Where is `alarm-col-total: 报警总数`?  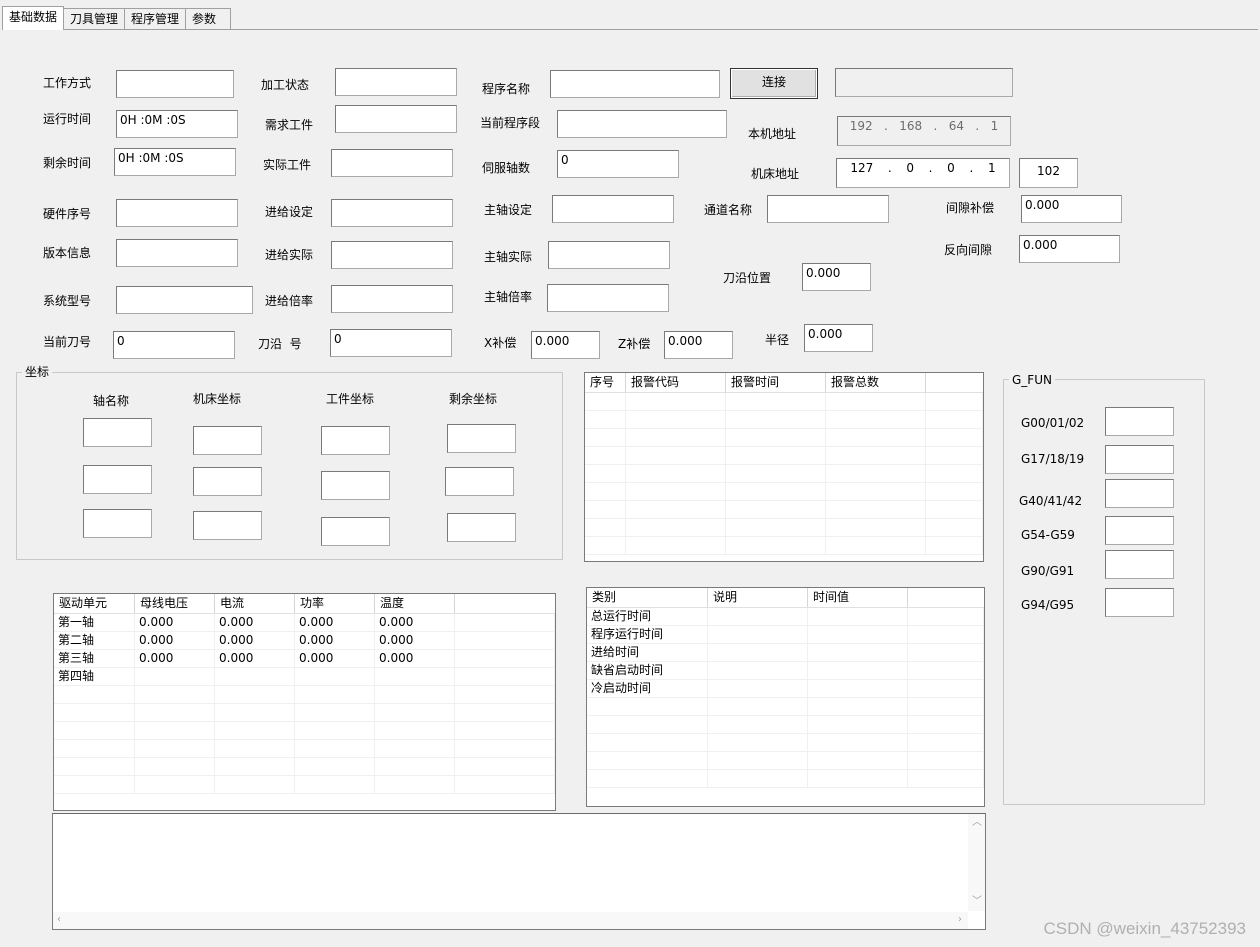 alarm-col-total: 报警总数 is located at coordinates (876, 382).